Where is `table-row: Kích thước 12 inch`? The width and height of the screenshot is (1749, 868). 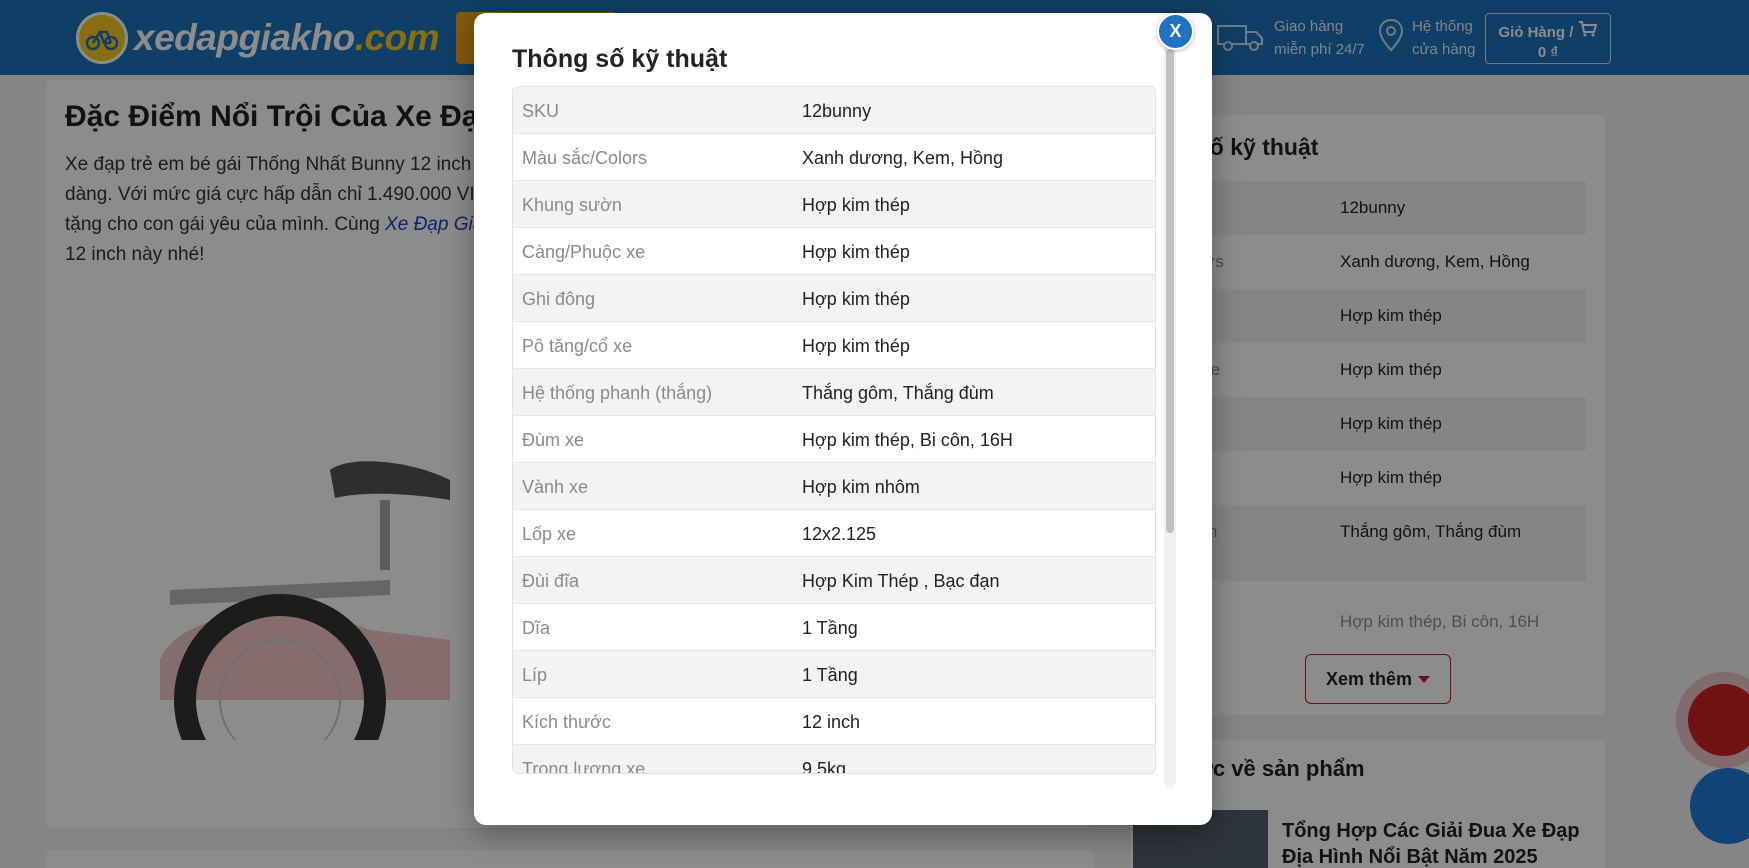 table-row: Kích thước 12 inch is located at coordinates (834, 721).